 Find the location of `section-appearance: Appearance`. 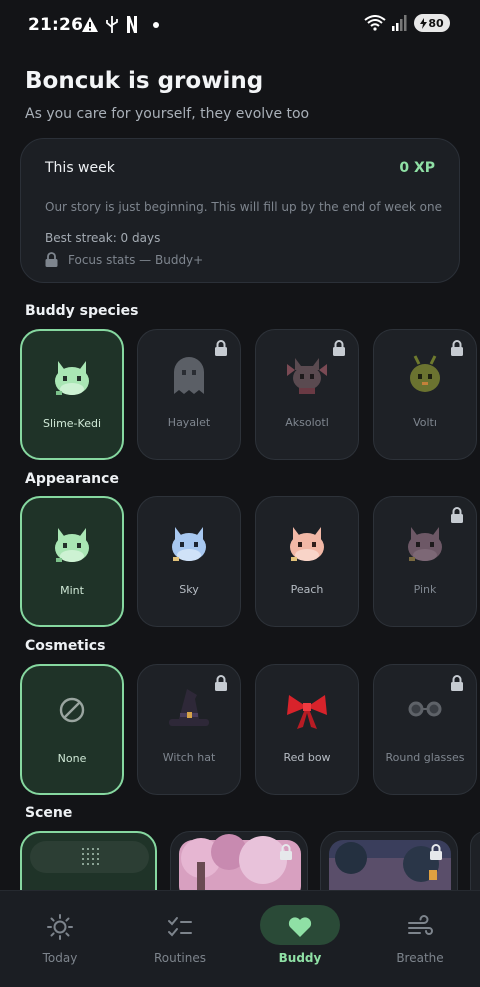

section-appearance: Appearance is located at coordinates (72, 479).